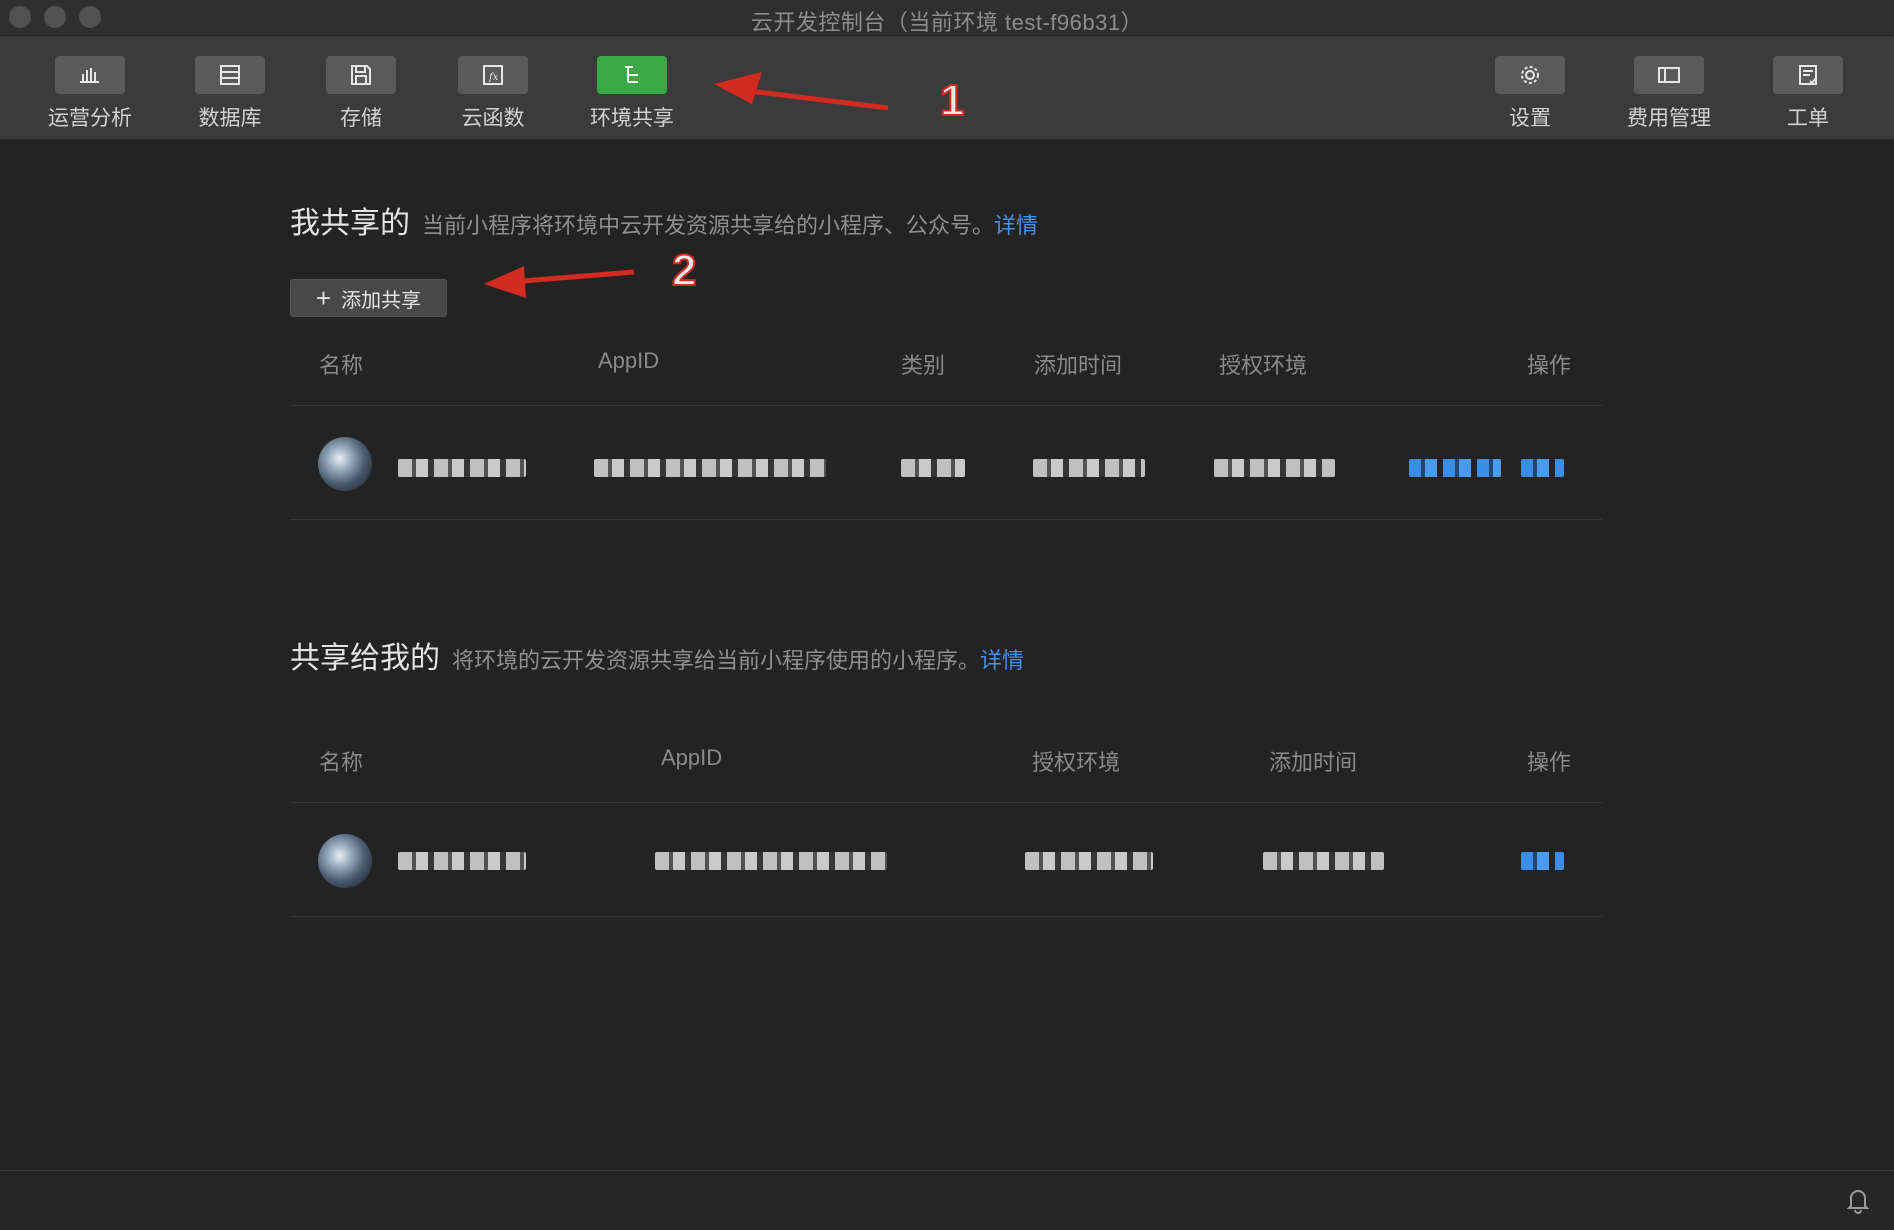 This screenshot has width=1894, height=1230. I want to click on tool-storage: 存储, so click(361, 94).